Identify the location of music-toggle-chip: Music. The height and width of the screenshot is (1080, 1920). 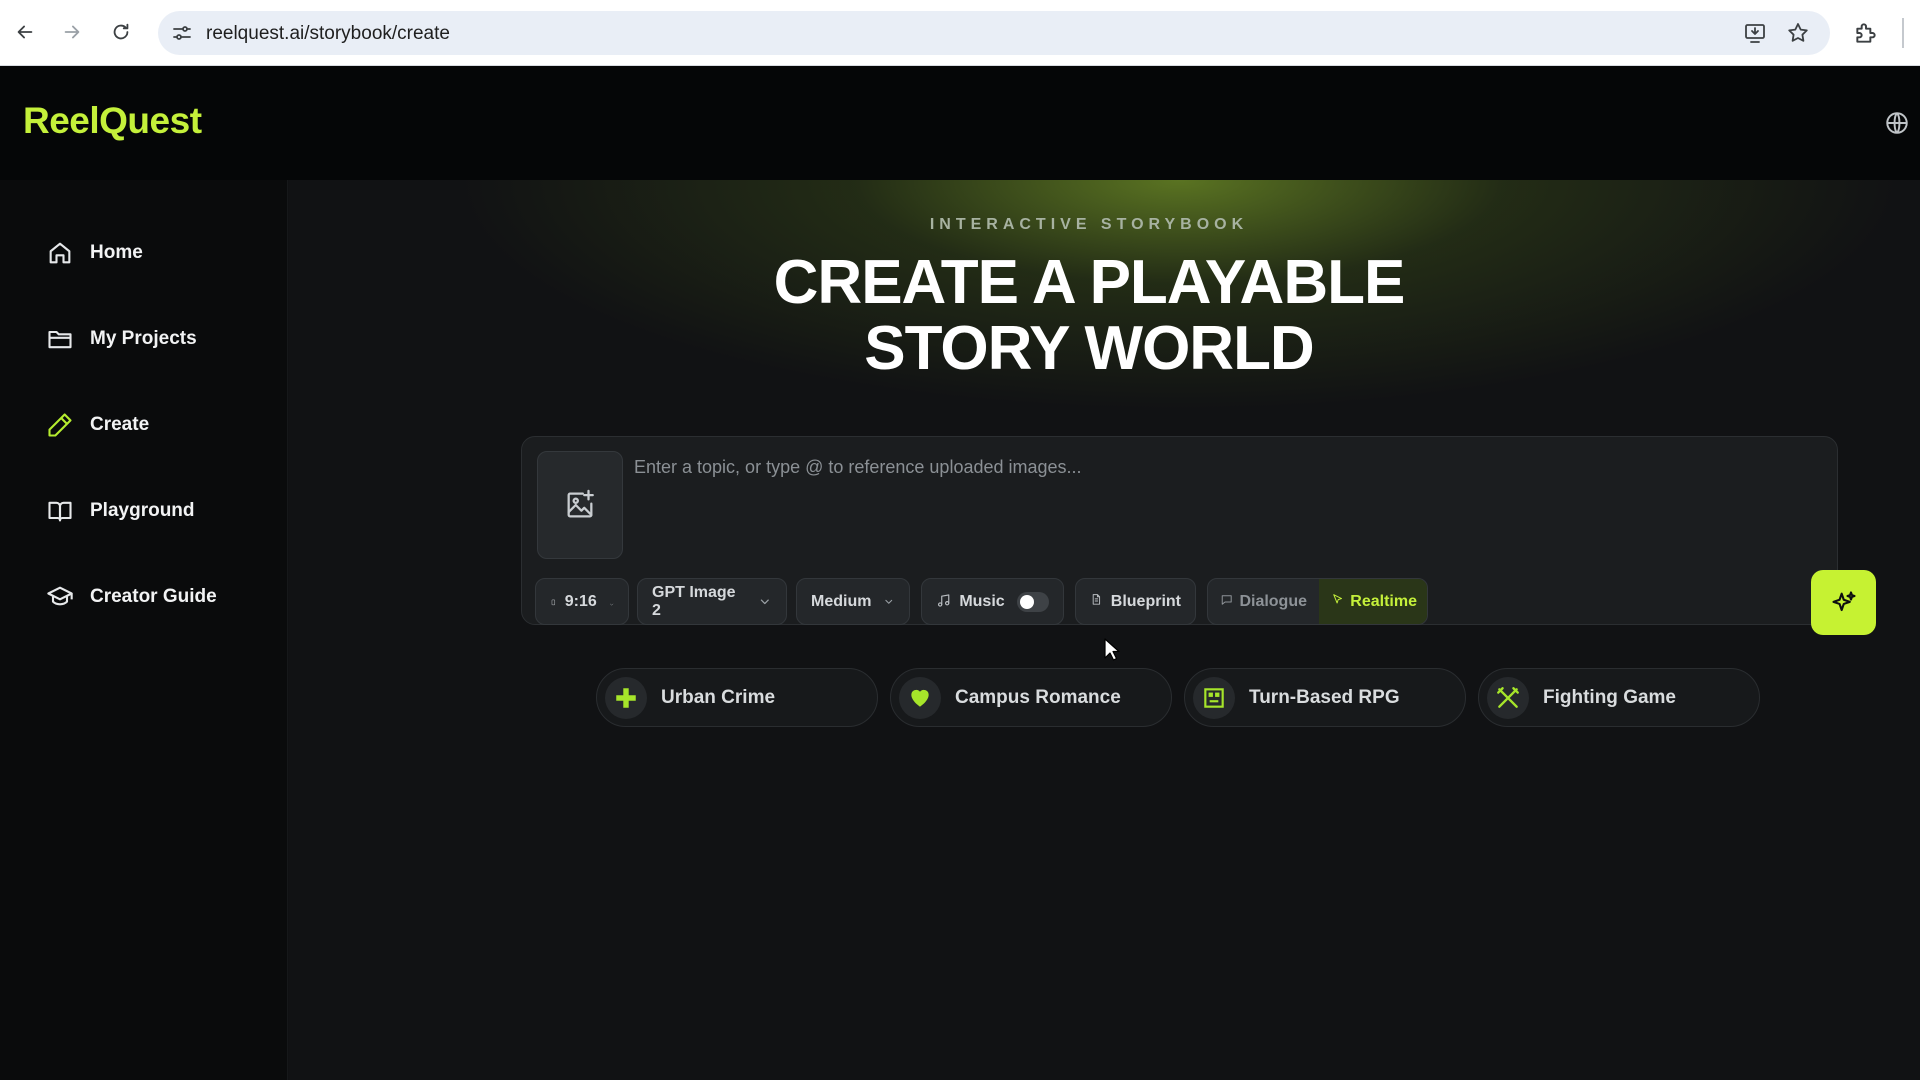
(992, 601).